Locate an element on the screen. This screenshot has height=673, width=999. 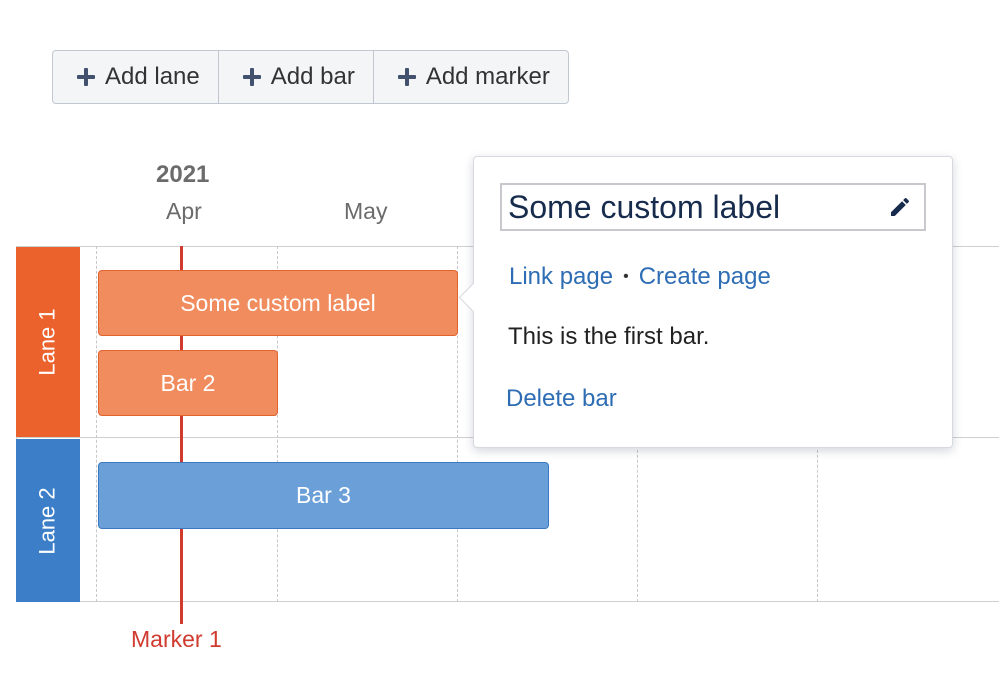
add-lane-label: Add lane is located at coordinates (152, 76).